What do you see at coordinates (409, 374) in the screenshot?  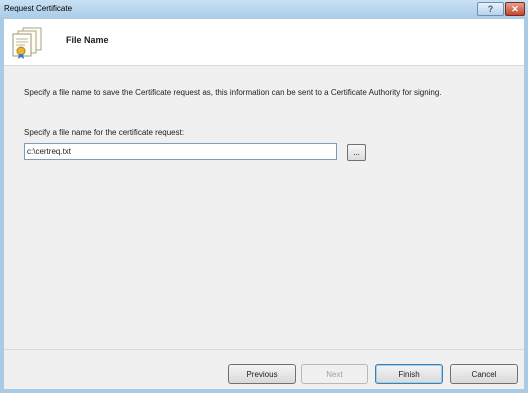 I see `finish-button: Finish` at bounding box center [409, 374].